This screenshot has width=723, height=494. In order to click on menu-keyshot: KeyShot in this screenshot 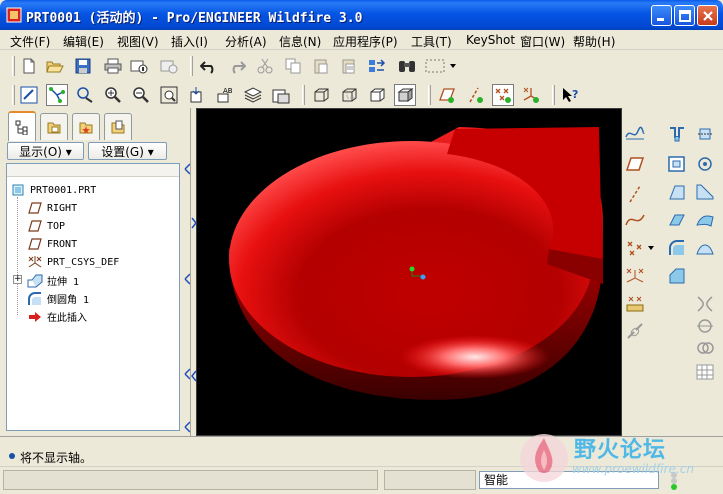, I will do `click(490, 40)`.